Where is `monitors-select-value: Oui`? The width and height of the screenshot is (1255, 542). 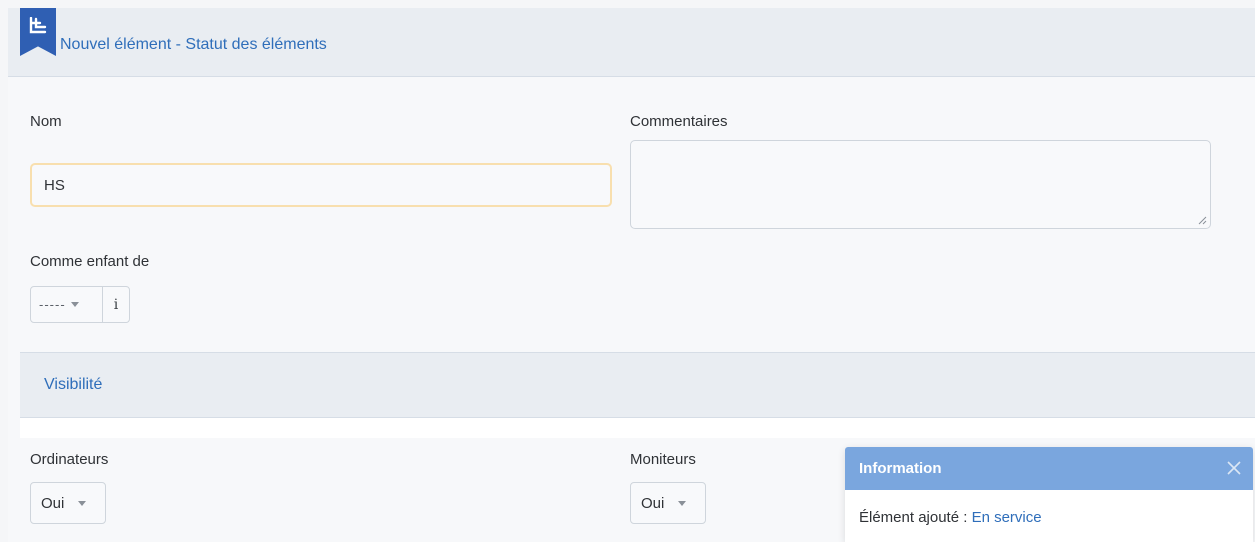
monitors-select-value: Oui is located at coordinates (653, 503).